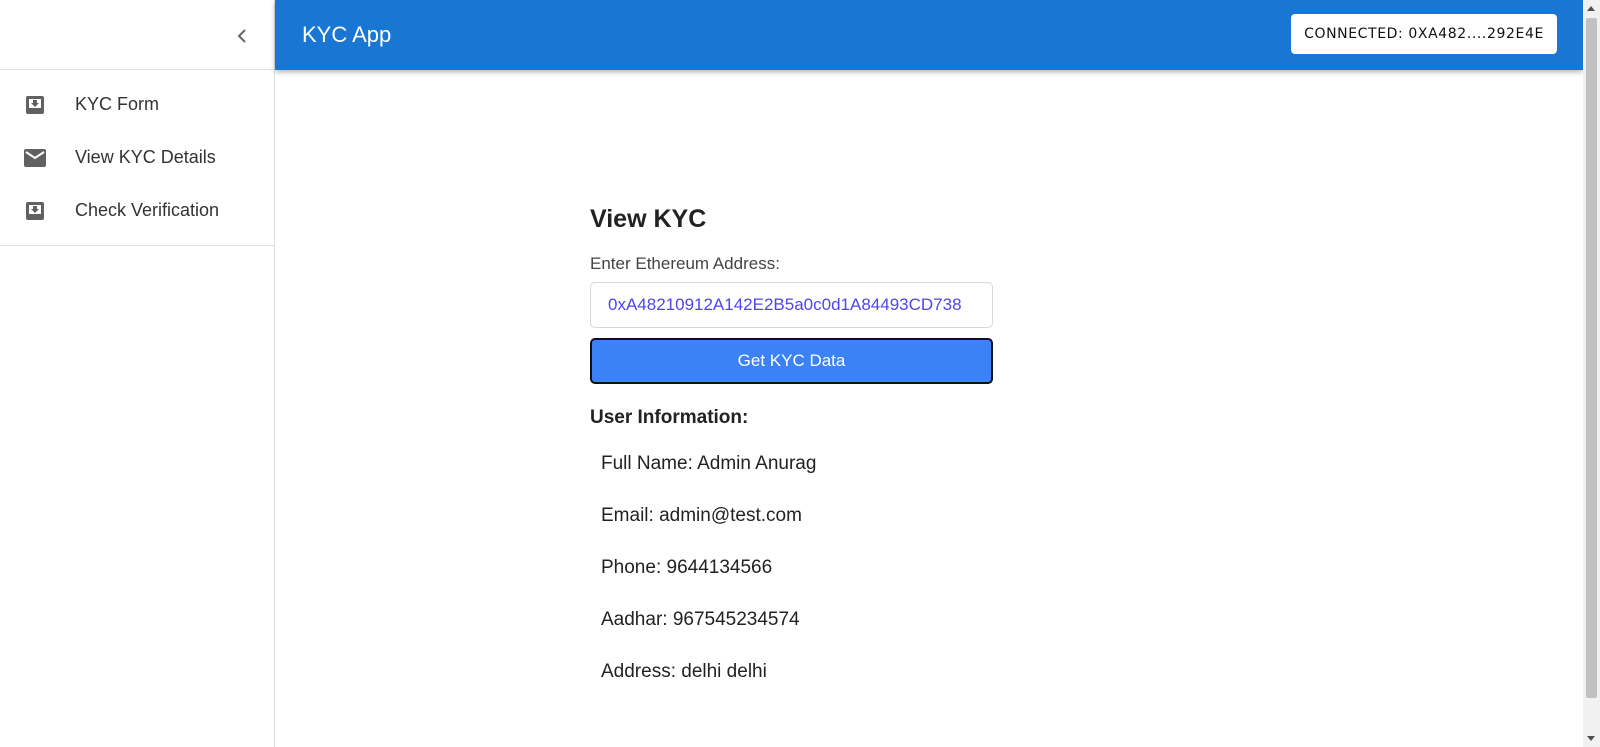  What do you see at coordinates (117, 104) in the screenshot?
I see `sidebar-item-label: KYC Form` at bounding box center [117, 104].